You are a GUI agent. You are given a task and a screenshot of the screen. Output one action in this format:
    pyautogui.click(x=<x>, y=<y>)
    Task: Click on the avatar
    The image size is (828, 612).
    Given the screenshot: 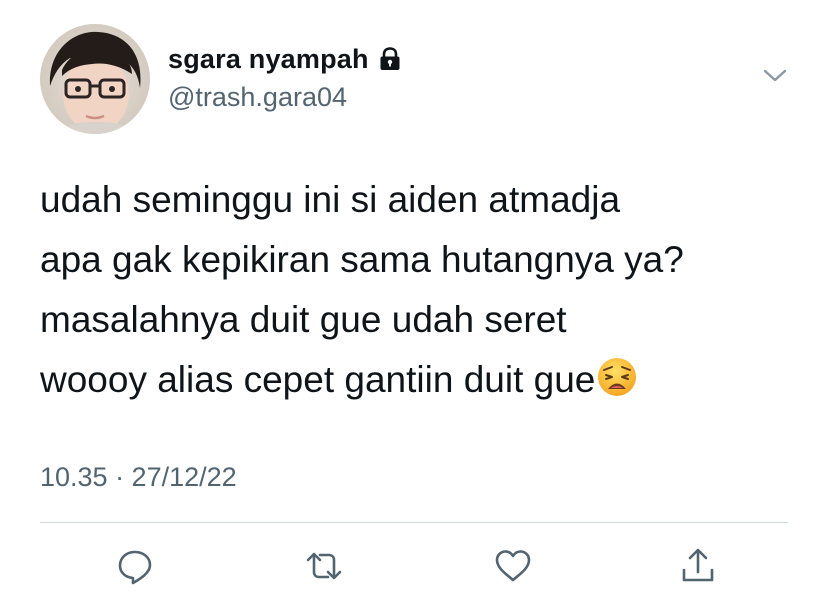 What is the action you would take?
    pyautogui.click(x=95, y=79)
    